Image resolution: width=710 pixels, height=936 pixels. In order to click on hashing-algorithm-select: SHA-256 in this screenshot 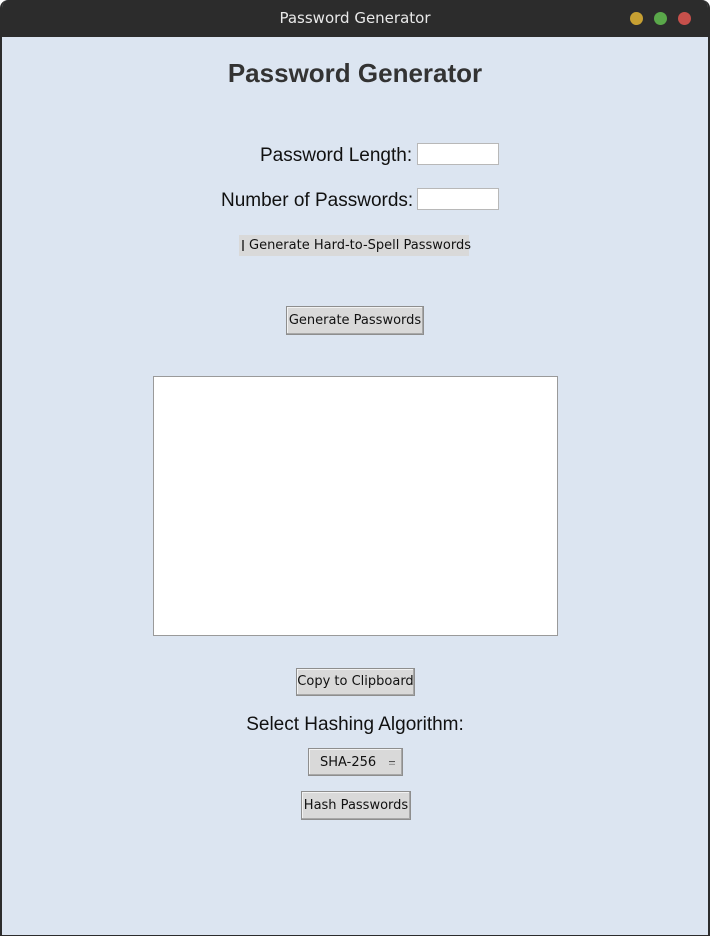, I will do `click(355, 762)`.